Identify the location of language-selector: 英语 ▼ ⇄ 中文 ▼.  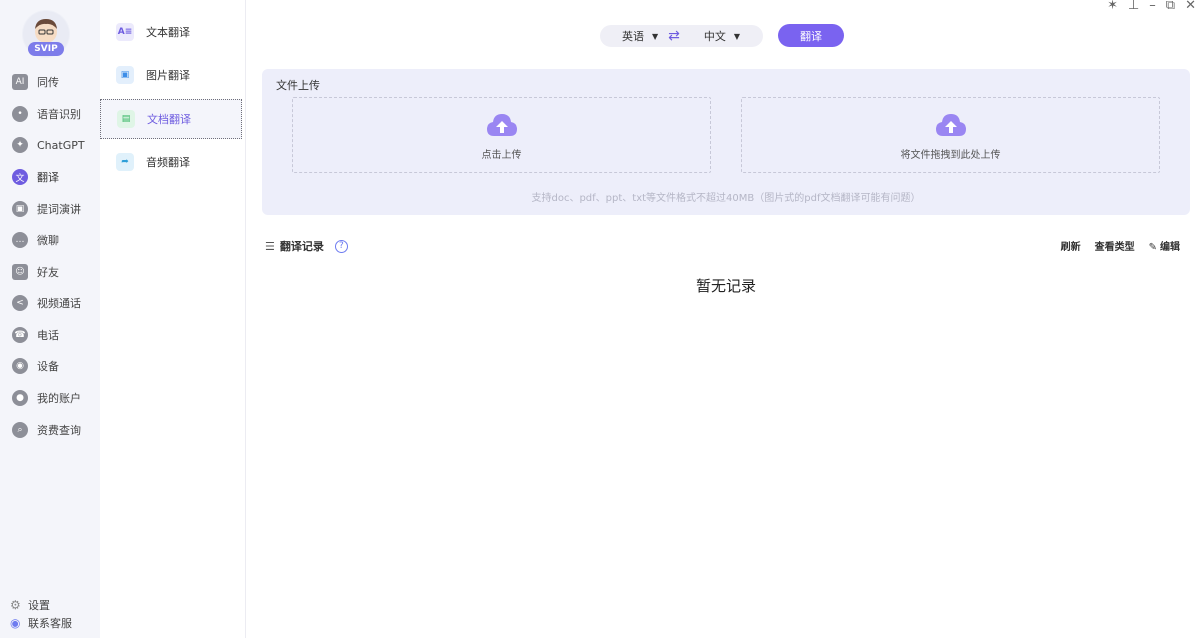
(681, 36).